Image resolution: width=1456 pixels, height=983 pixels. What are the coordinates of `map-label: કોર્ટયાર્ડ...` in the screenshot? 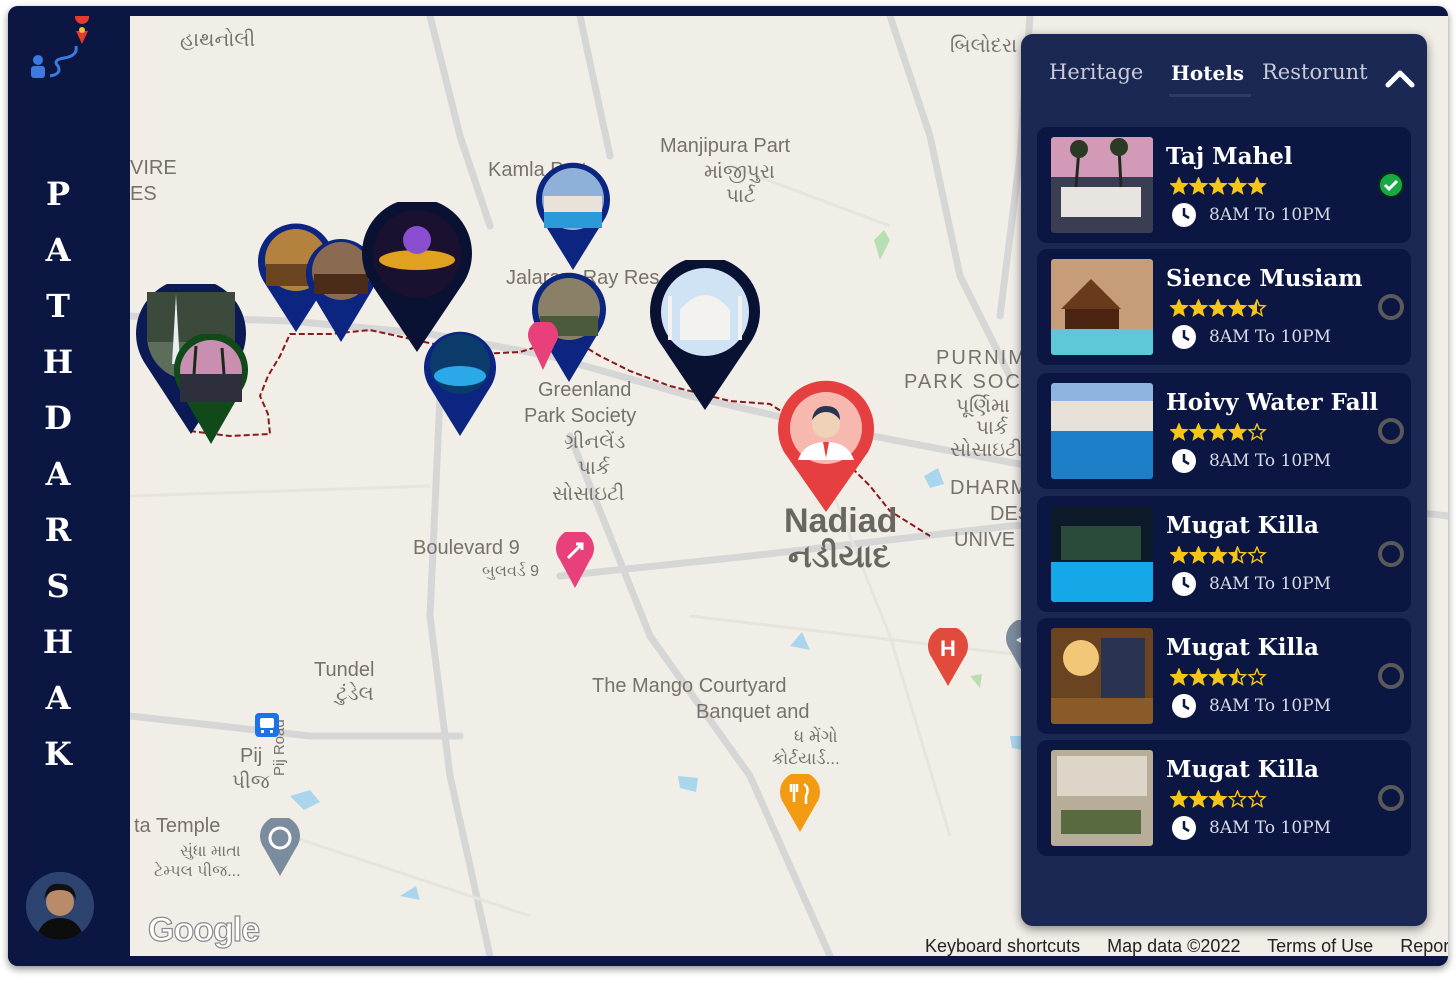 It's located at (806, 758).